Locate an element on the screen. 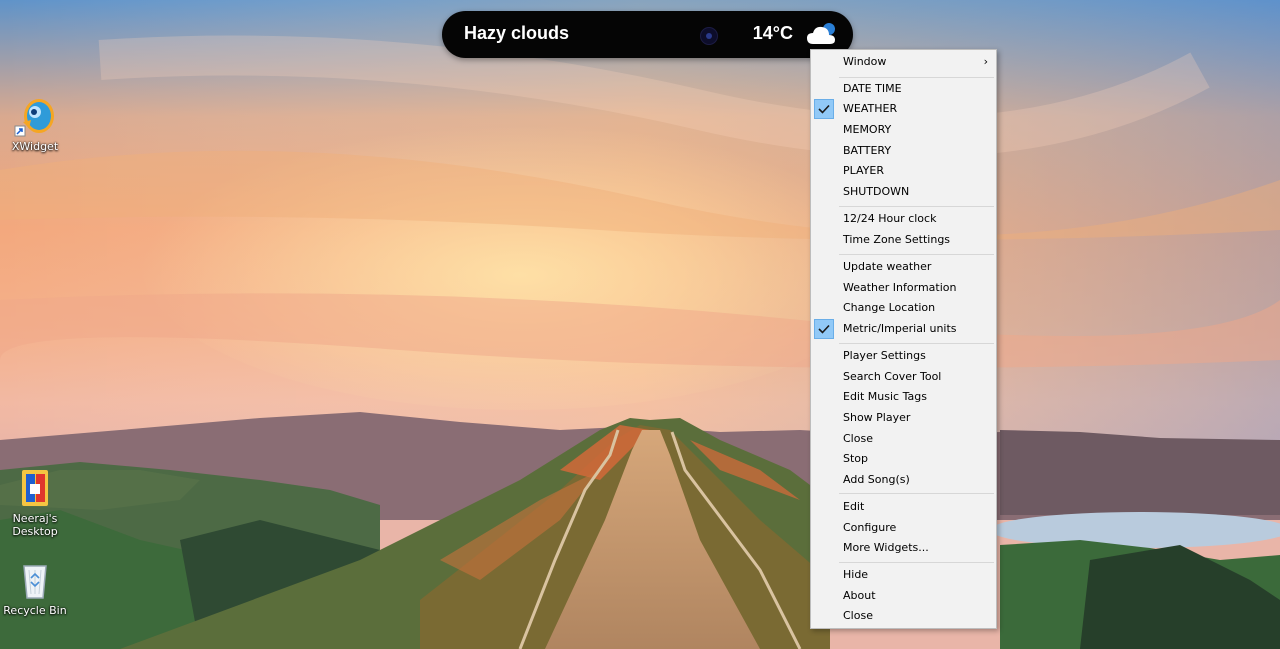  menu-item-label: Configure is located at coordinates (870, 527).